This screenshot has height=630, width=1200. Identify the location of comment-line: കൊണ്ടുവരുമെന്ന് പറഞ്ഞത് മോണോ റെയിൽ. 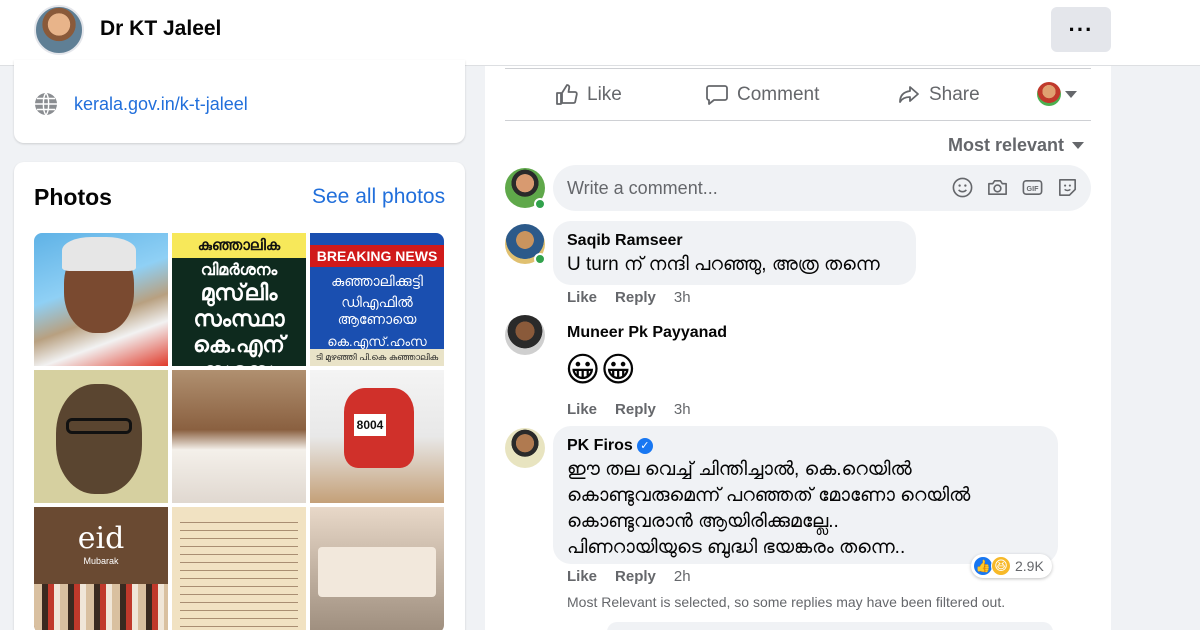
(769, 495).